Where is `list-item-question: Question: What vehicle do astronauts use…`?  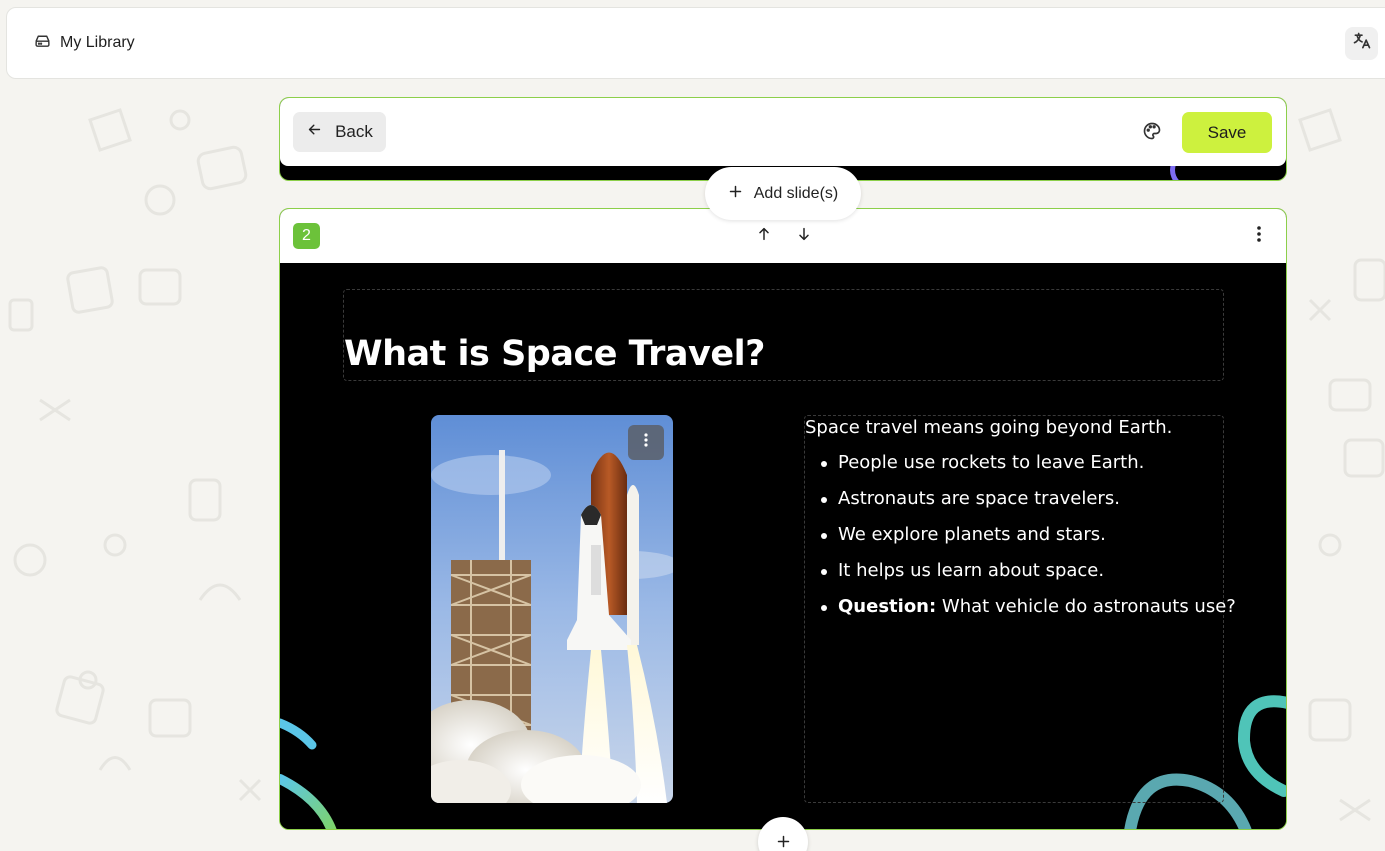 list-item-question: Question: What vehicle do astronauts use… is located at coordinates (1027, 614).